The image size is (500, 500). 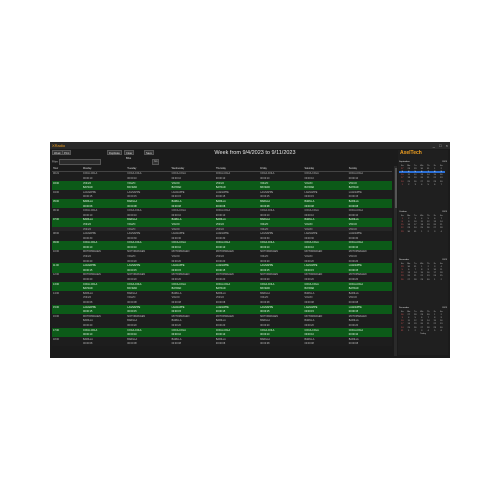 I want to click on column-header: Tuesday, so click(x=148, y=168).